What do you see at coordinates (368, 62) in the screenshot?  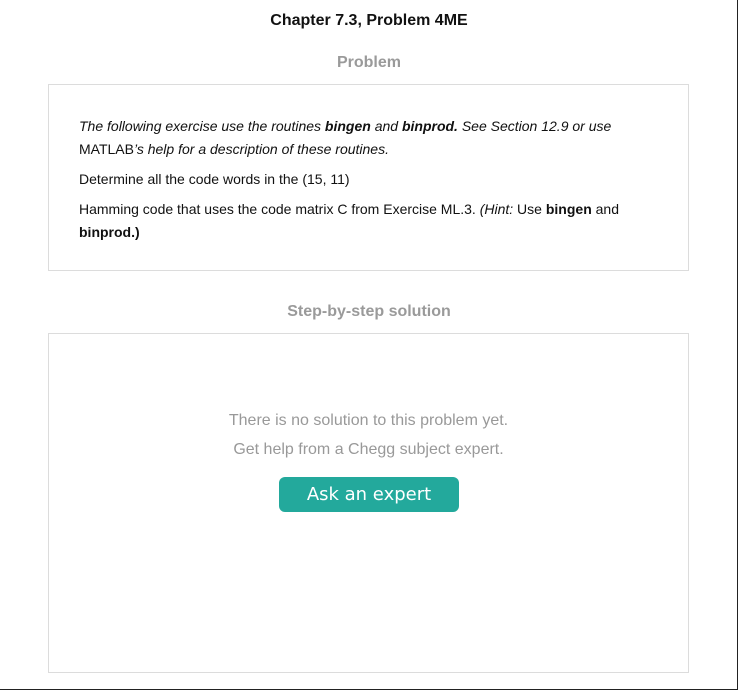 I see `problem-section-label: Problem` at bounding box center [368, 62].